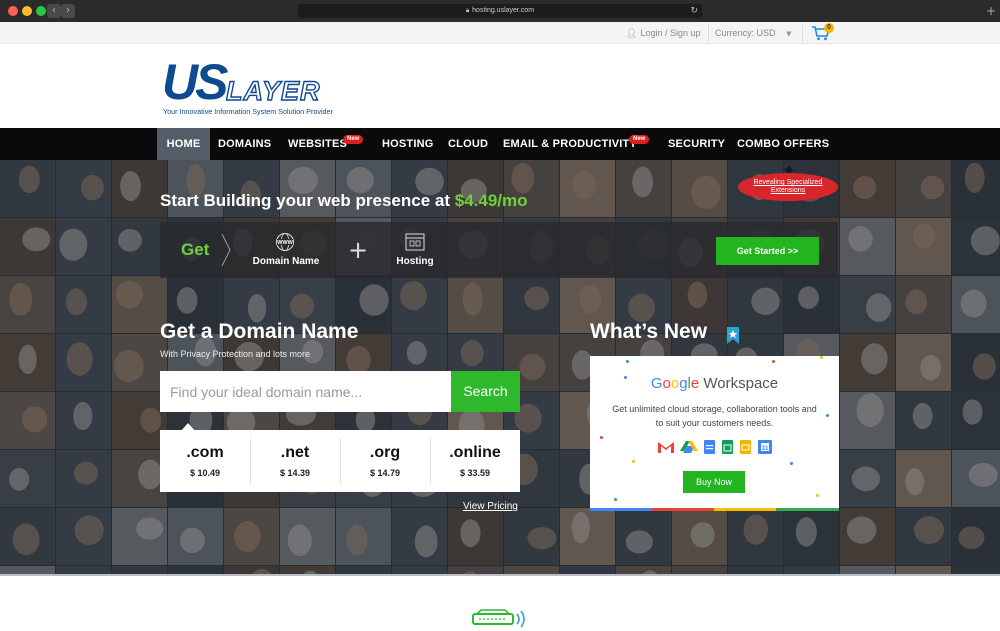 The height and width of the screenshot is (631, 1000). What do you see at coordinates (829, 28) in the screenshot?
I see `cart-count-badge: 0` at bounding box center [829, 28].